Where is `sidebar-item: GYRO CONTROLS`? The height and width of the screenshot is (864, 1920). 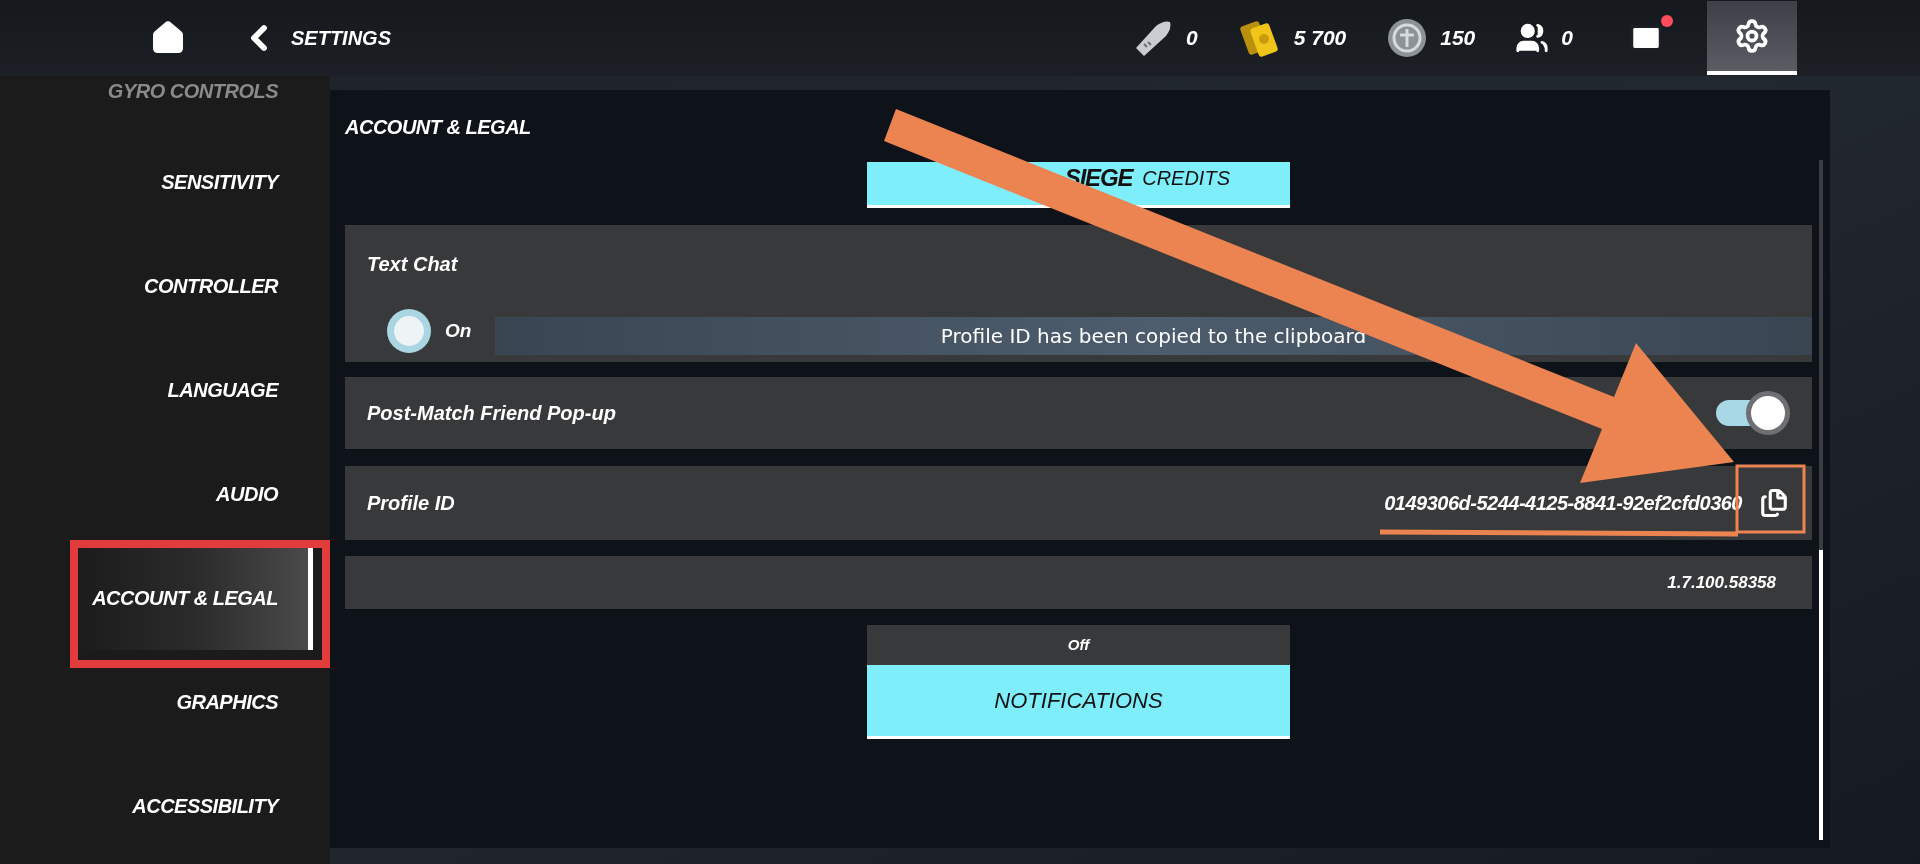
sidebar-item: GYRO CONTROLS is located at coordinates (193, 91).